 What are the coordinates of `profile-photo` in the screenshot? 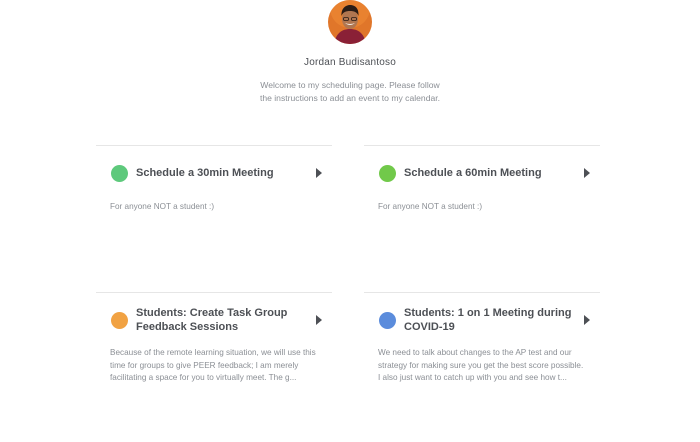 It's located at (350, 22).